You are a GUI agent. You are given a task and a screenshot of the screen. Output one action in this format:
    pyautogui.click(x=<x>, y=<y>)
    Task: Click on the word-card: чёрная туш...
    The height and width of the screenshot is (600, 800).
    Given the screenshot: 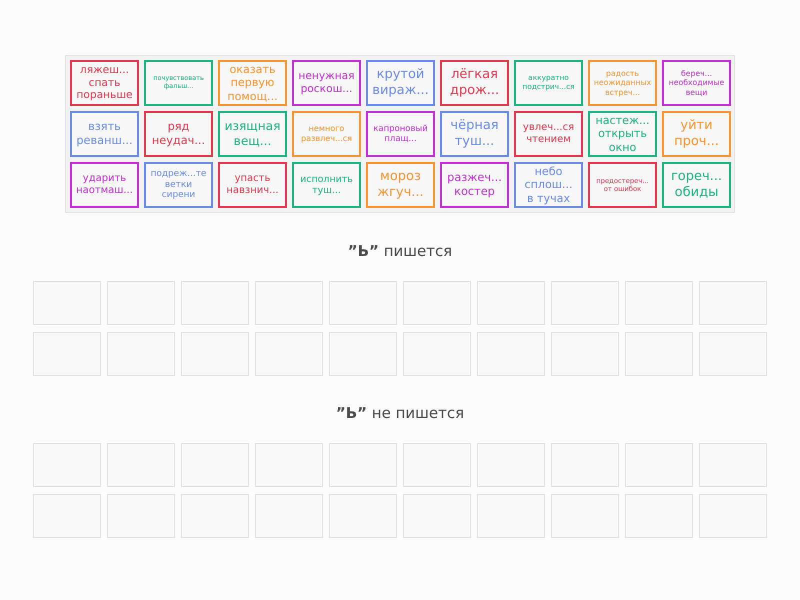 What is the action you would take?
    pyautogui.click(x=474, y=134)
    